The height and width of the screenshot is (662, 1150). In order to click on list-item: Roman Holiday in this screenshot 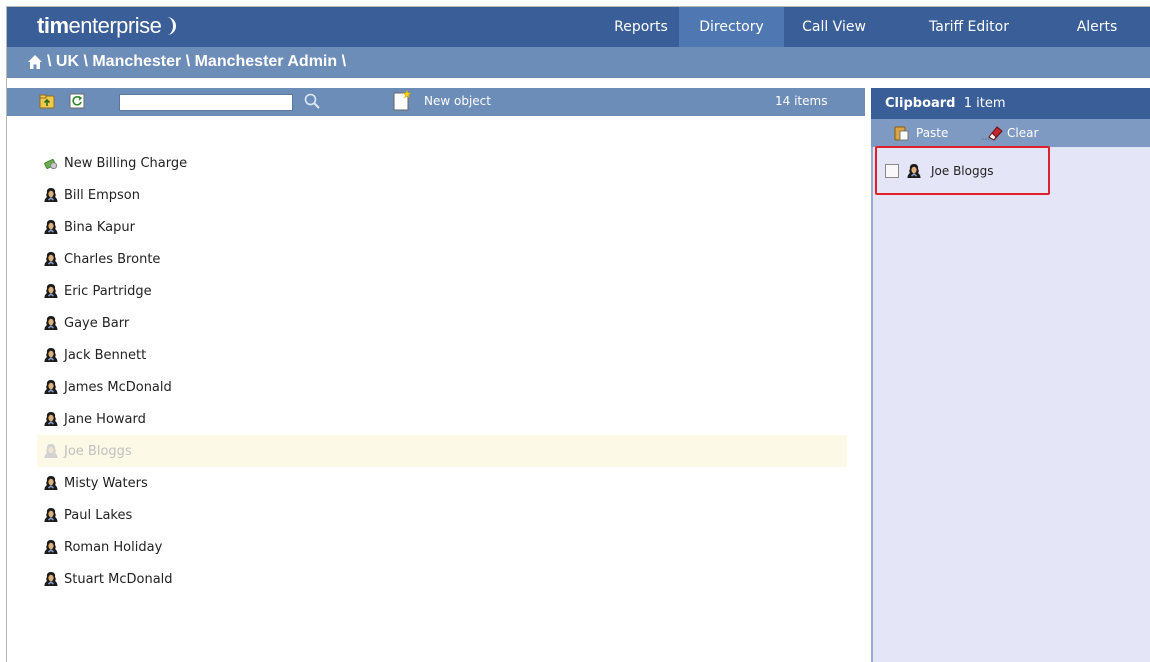, I will do `click(442, 547)`.